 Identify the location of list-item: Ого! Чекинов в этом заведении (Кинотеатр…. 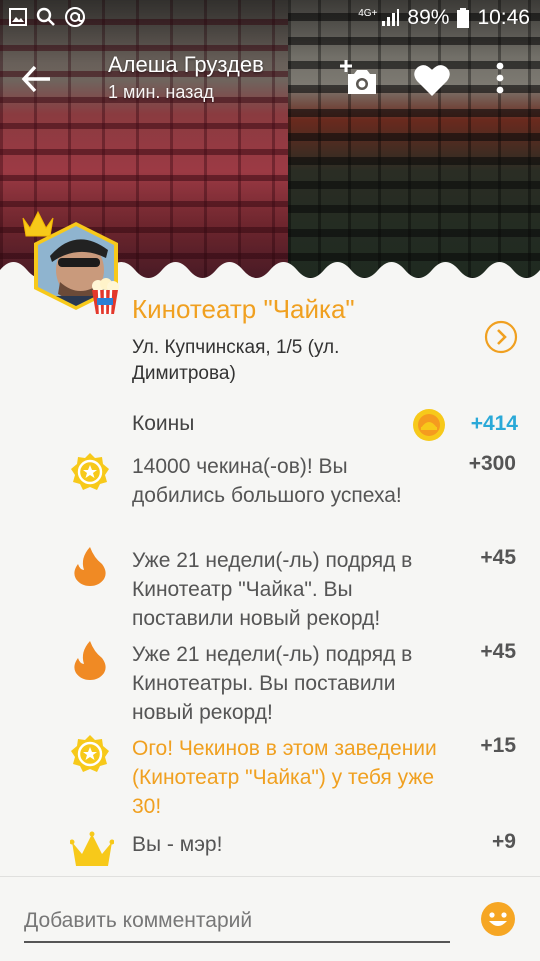
(270, 778).